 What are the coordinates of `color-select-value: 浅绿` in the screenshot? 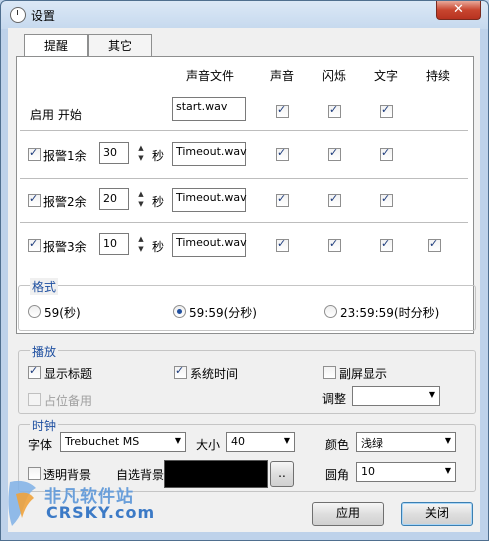 It's located at (372, 443).